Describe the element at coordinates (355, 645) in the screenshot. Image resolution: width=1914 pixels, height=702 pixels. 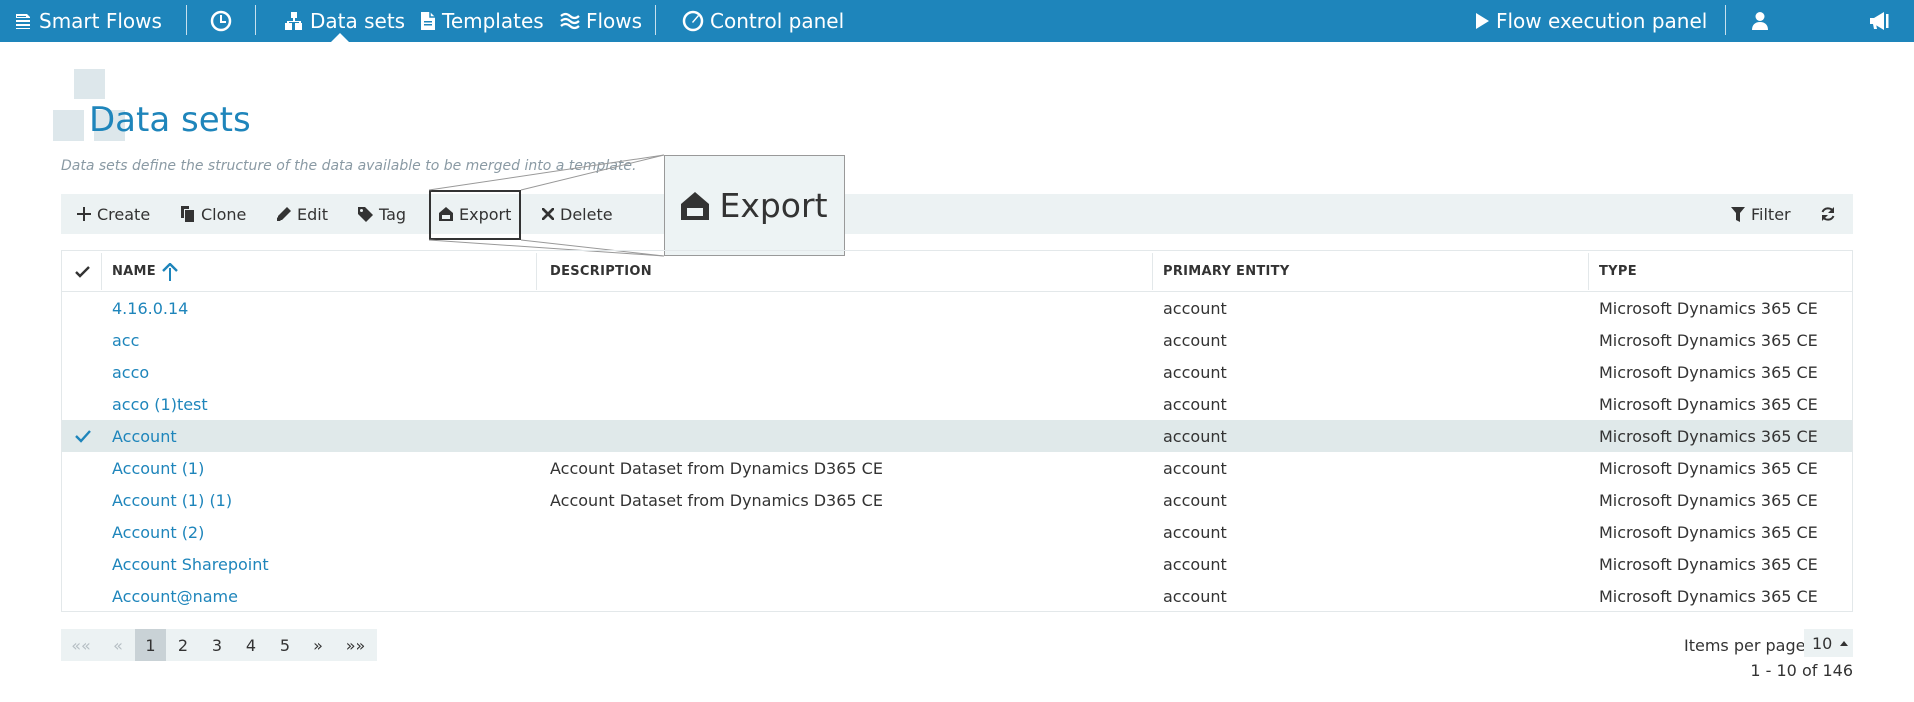
I see `last-page-button: »»` at that location.